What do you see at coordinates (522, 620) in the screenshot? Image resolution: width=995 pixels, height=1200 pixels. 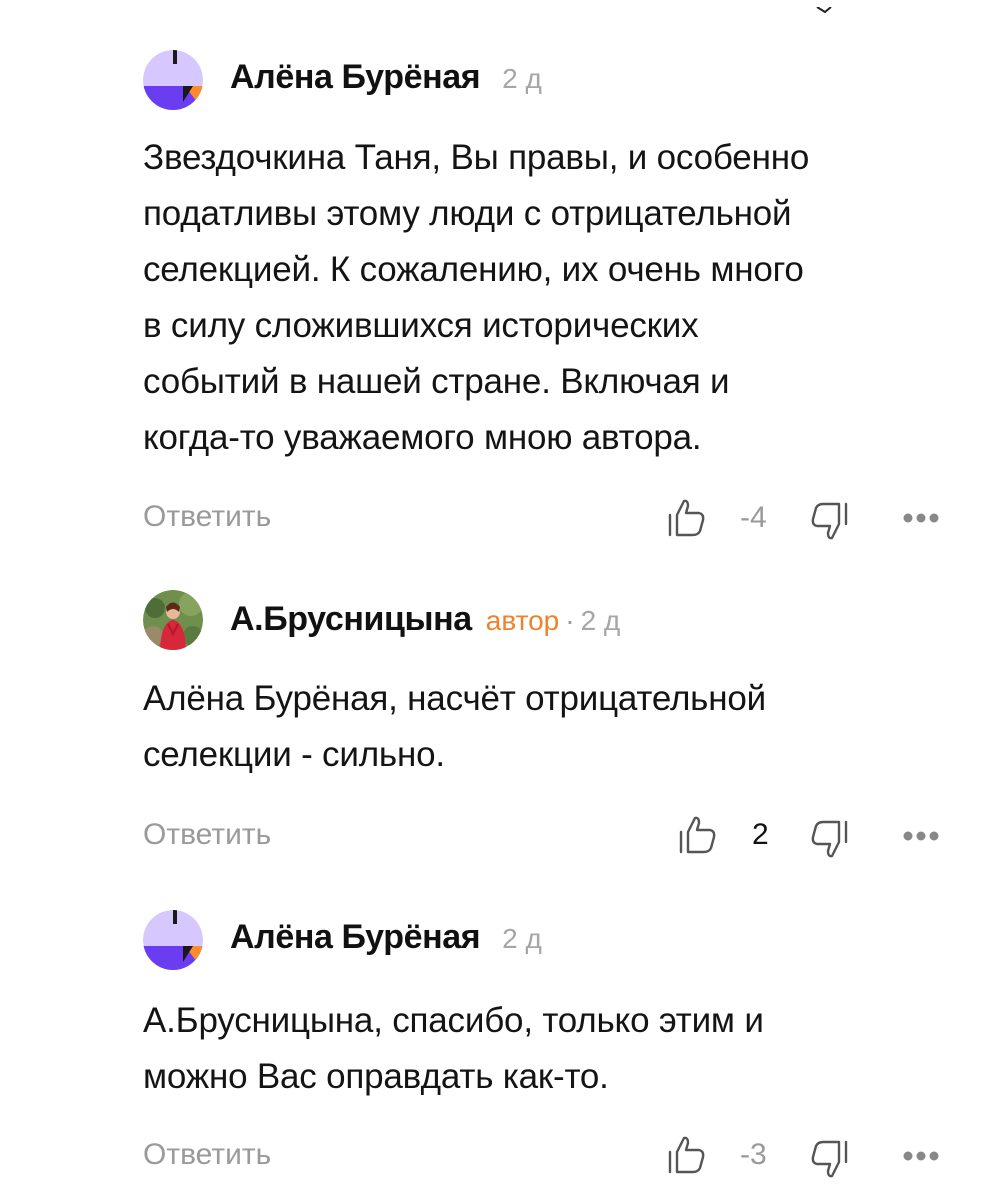 I see `author-badge: автор` at bounding box center [522, 620].